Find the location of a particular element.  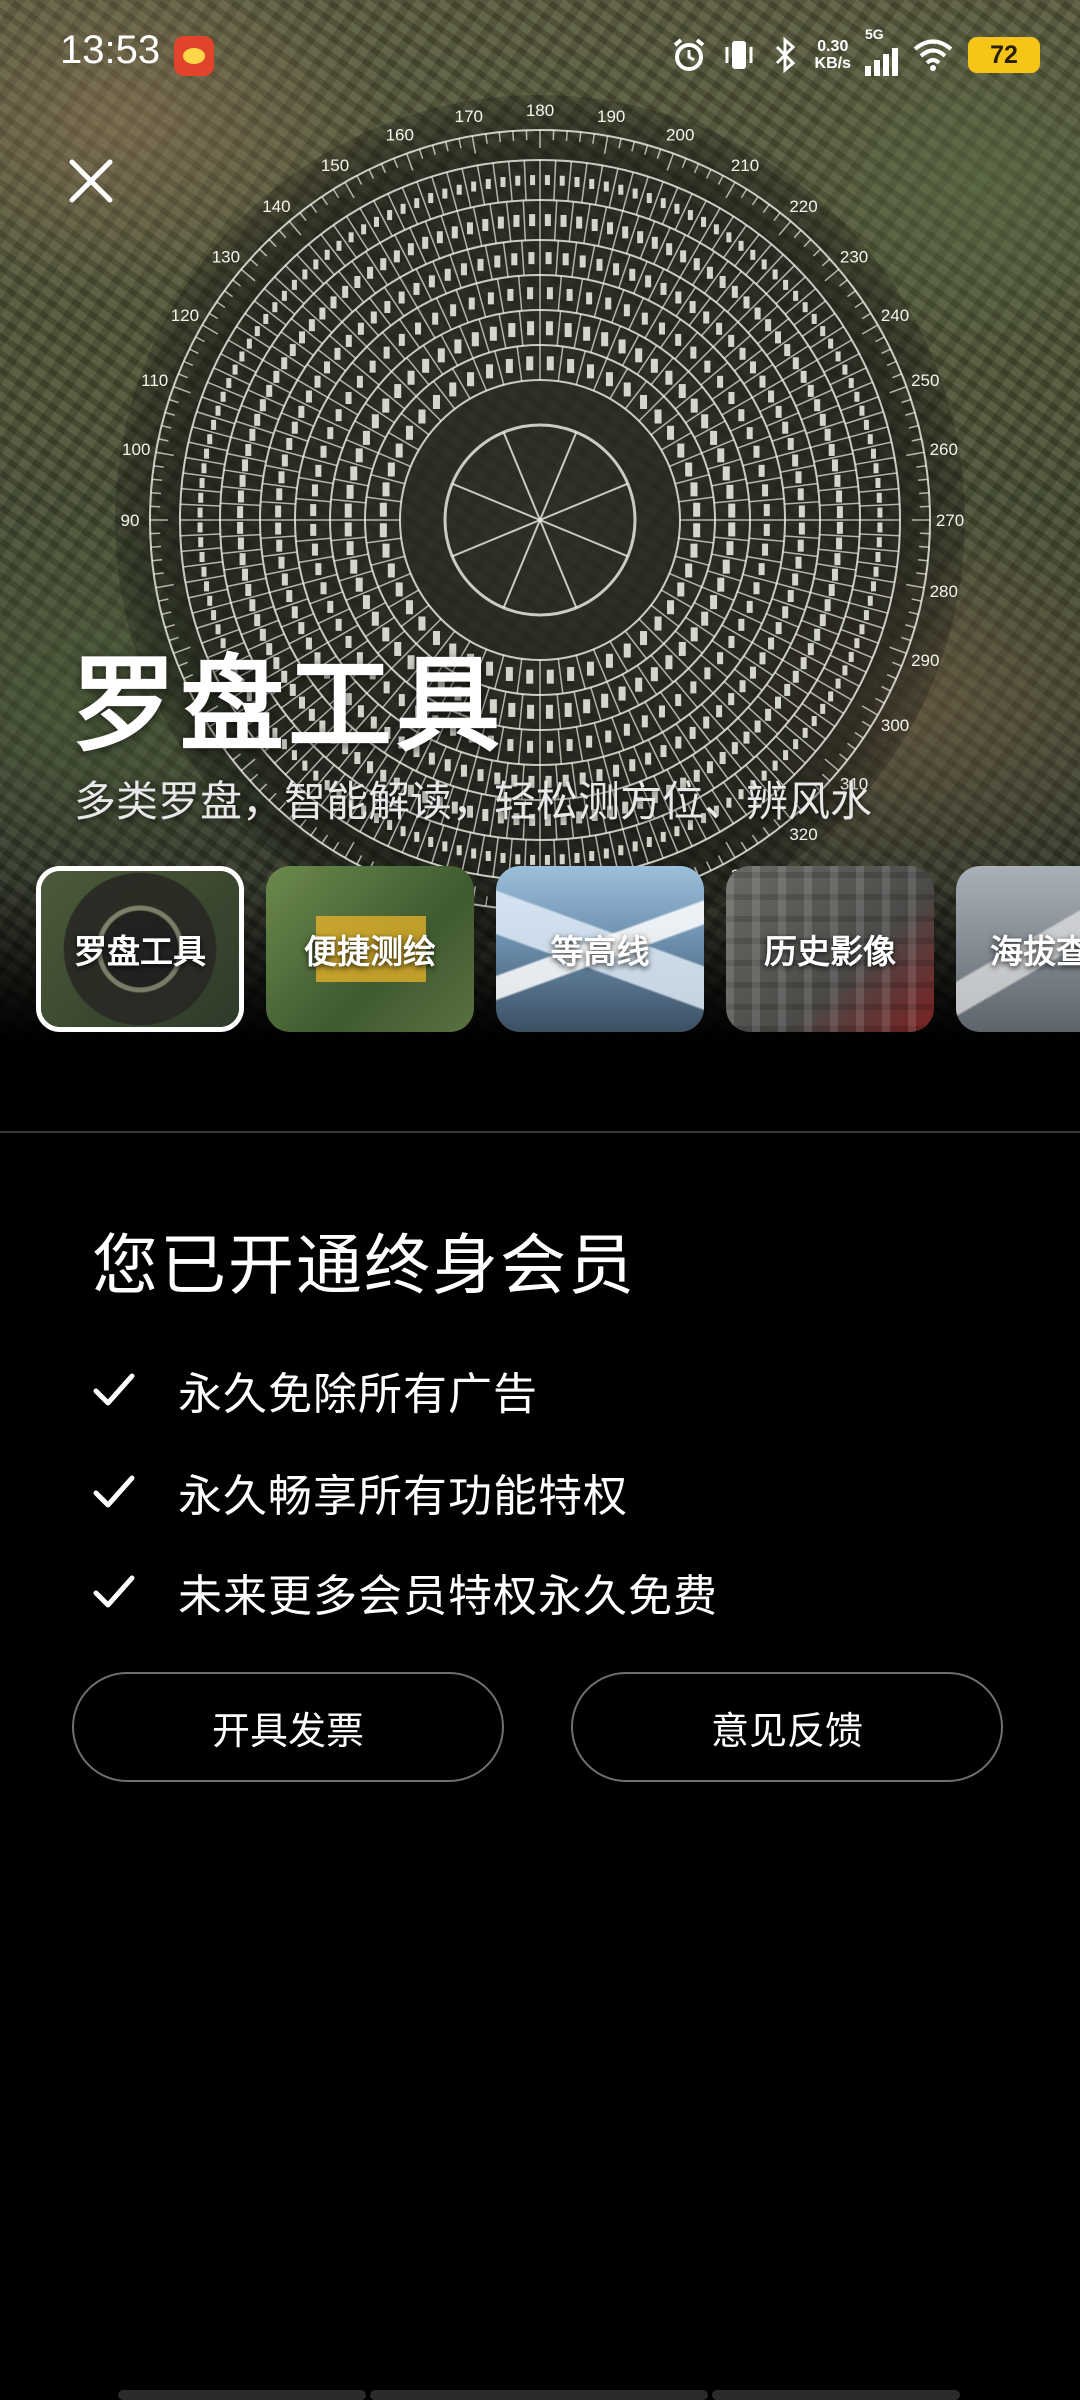

check-icon is located at coordinates (114, 1491).